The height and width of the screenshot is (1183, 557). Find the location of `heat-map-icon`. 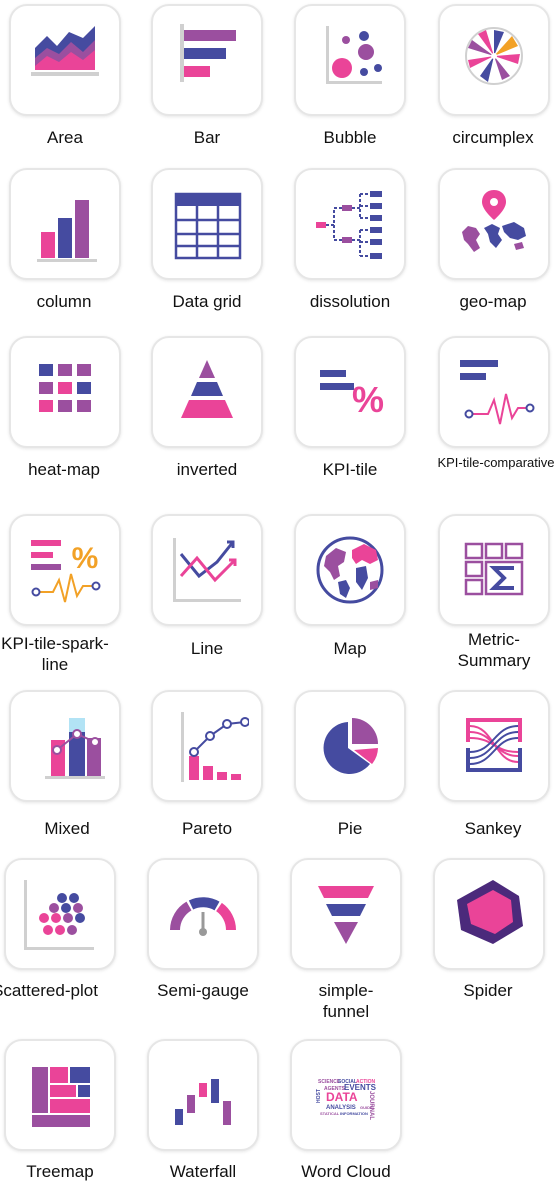

heat-map-icon is located at coordinates (65, 388).